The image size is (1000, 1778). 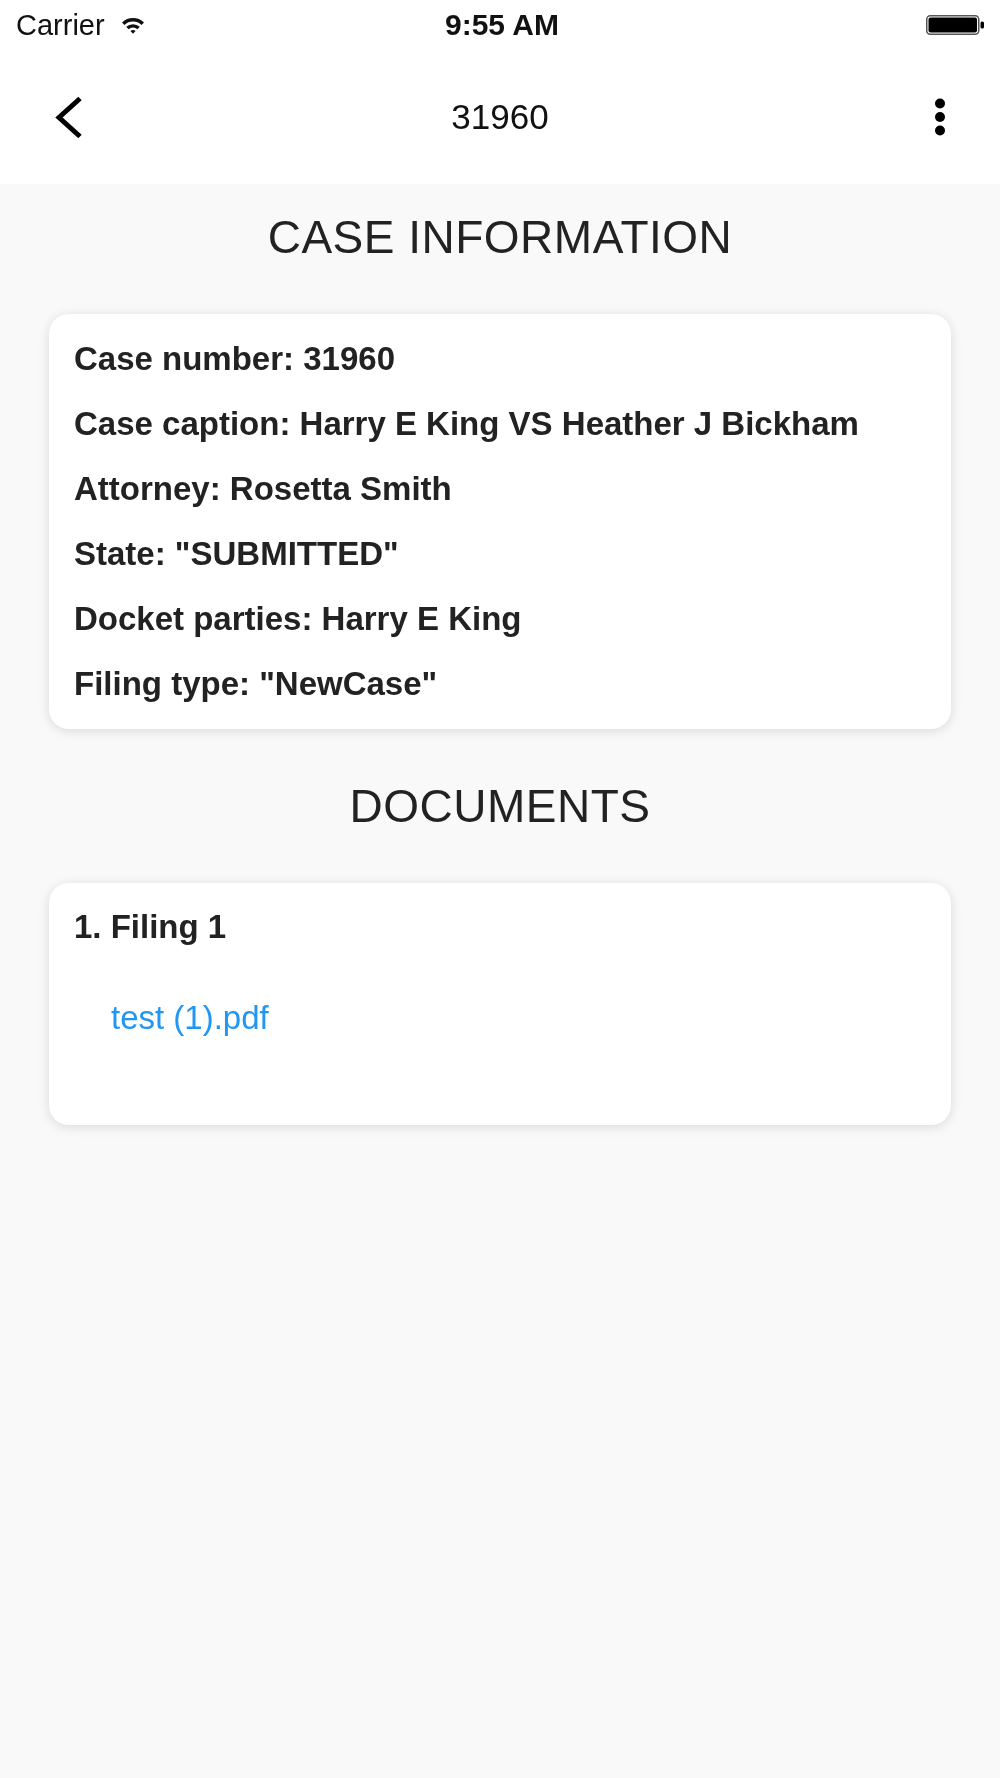 I want to click on case-detail-text: Docket parties: Harry E King, so click(x=298, y=619).